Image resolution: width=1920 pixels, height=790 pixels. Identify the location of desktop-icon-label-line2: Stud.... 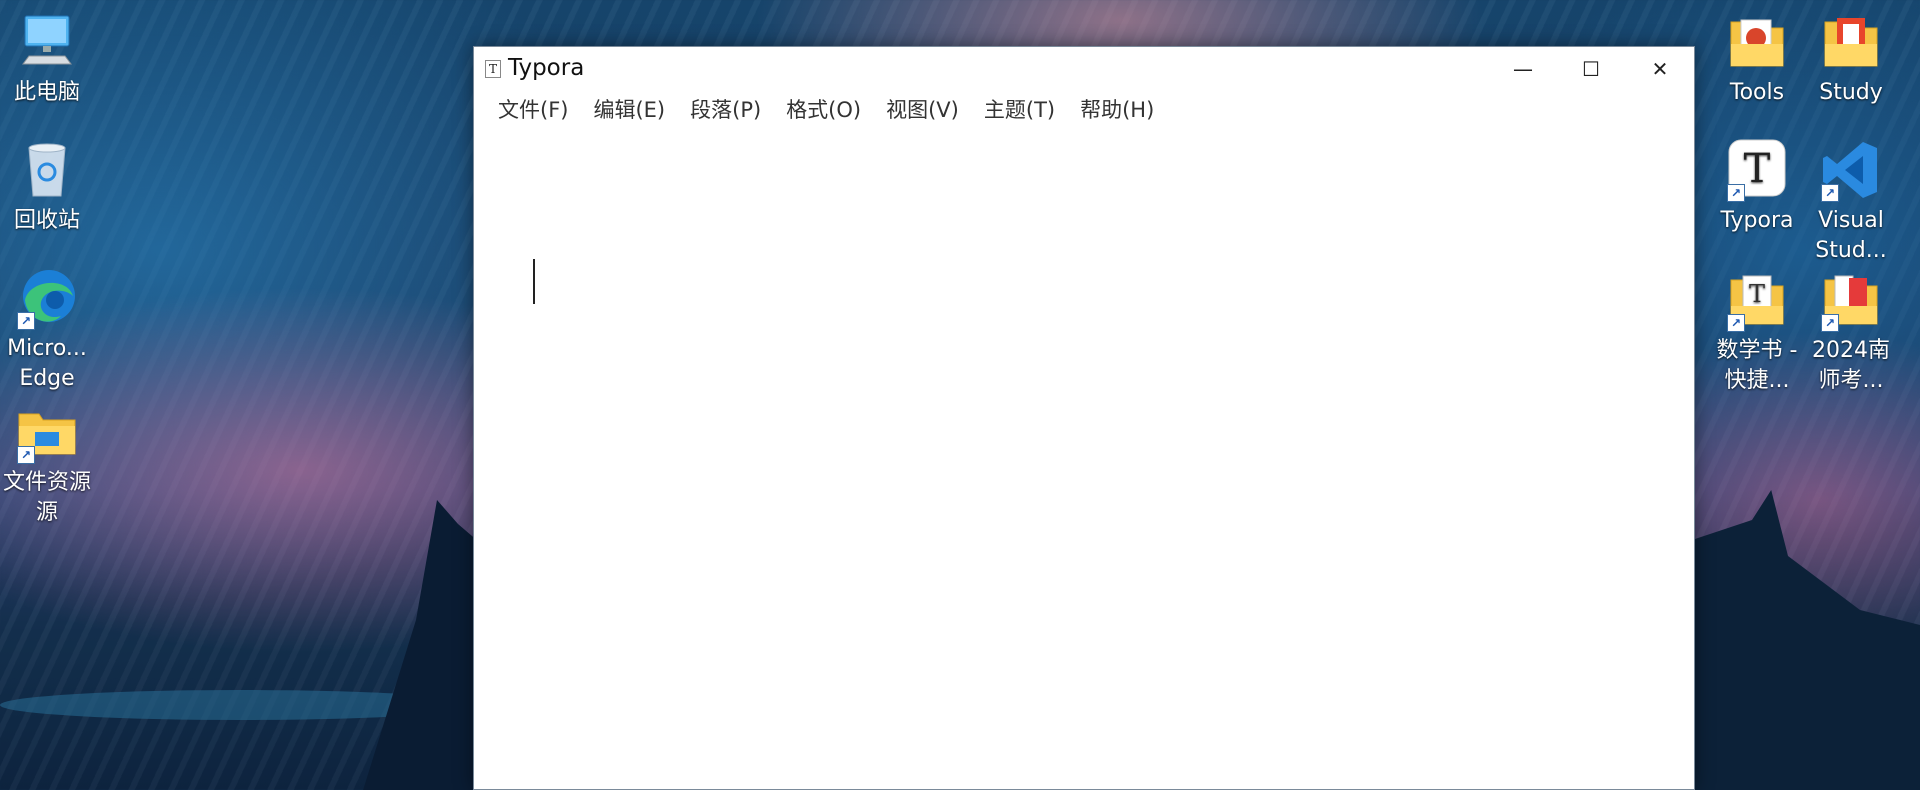
(1851, 250).